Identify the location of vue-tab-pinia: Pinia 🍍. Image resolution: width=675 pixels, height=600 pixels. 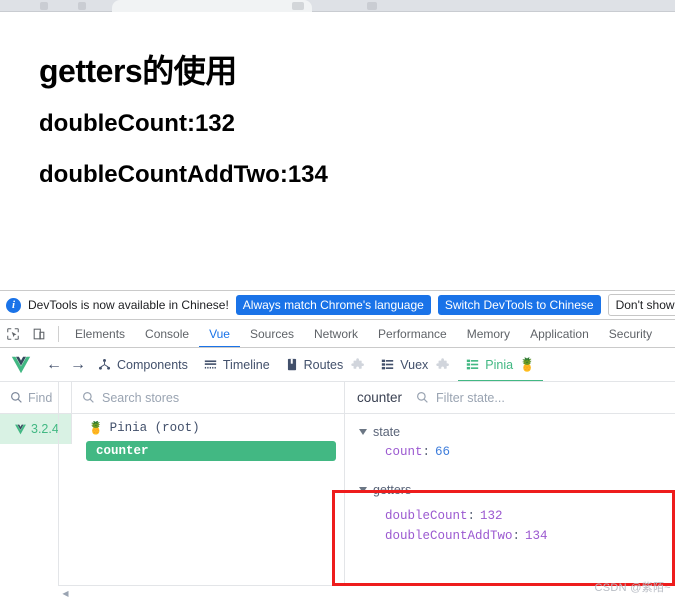
(500, 364).